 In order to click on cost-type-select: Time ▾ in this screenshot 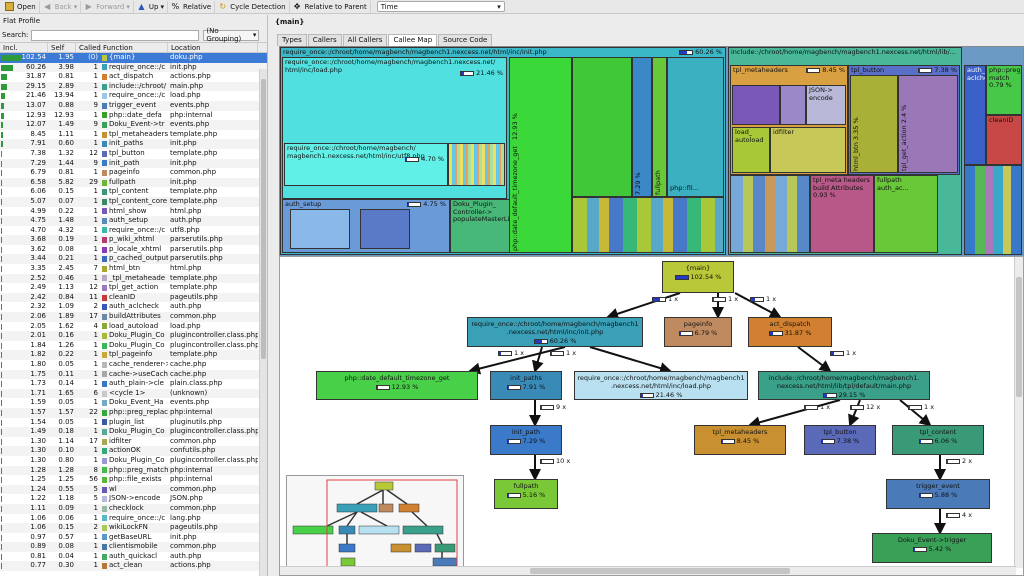, I will do `click(440, 6)`.